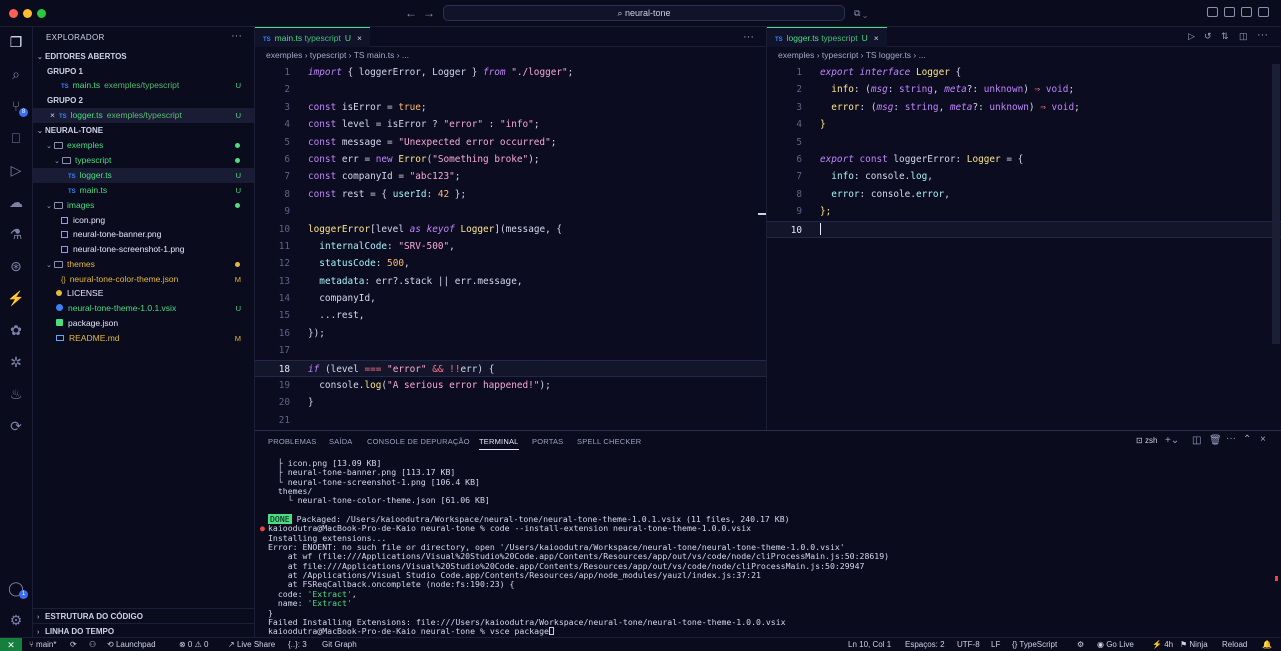 Image resolution: width=1281 pixels, height=651 pixels. Describe the element at coordinates (16, 362) in the screenshot. I see `gpt-icon: ✲` at that location.